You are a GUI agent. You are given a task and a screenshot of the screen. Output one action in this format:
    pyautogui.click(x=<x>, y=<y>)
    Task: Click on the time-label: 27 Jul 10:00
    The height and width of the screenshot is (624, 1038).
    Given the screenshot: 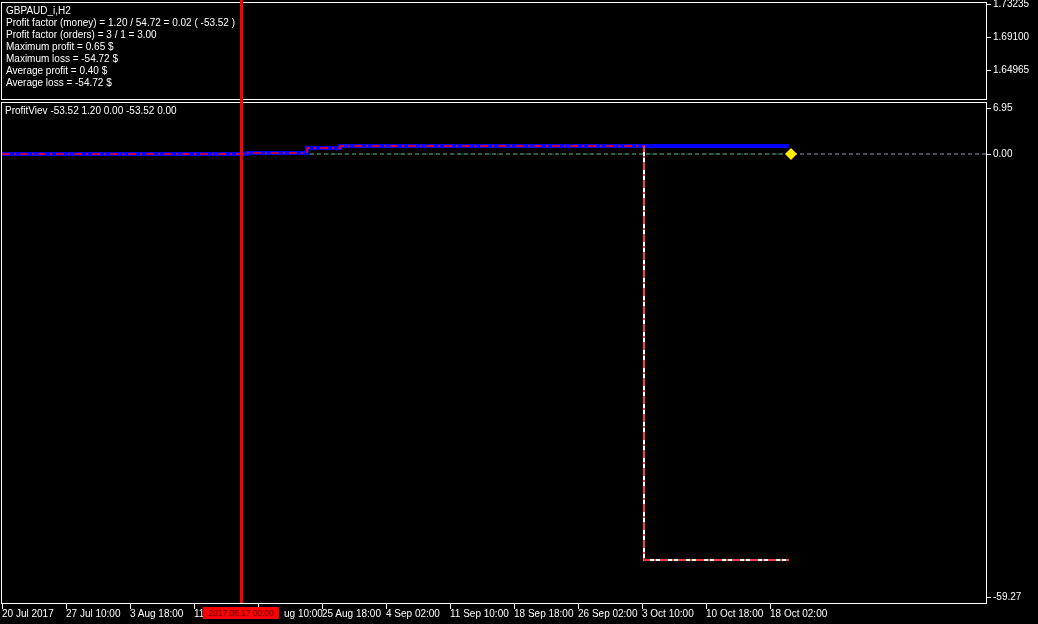 What is the action you would take?
    pyautogui.click(x=93, y=614)
    